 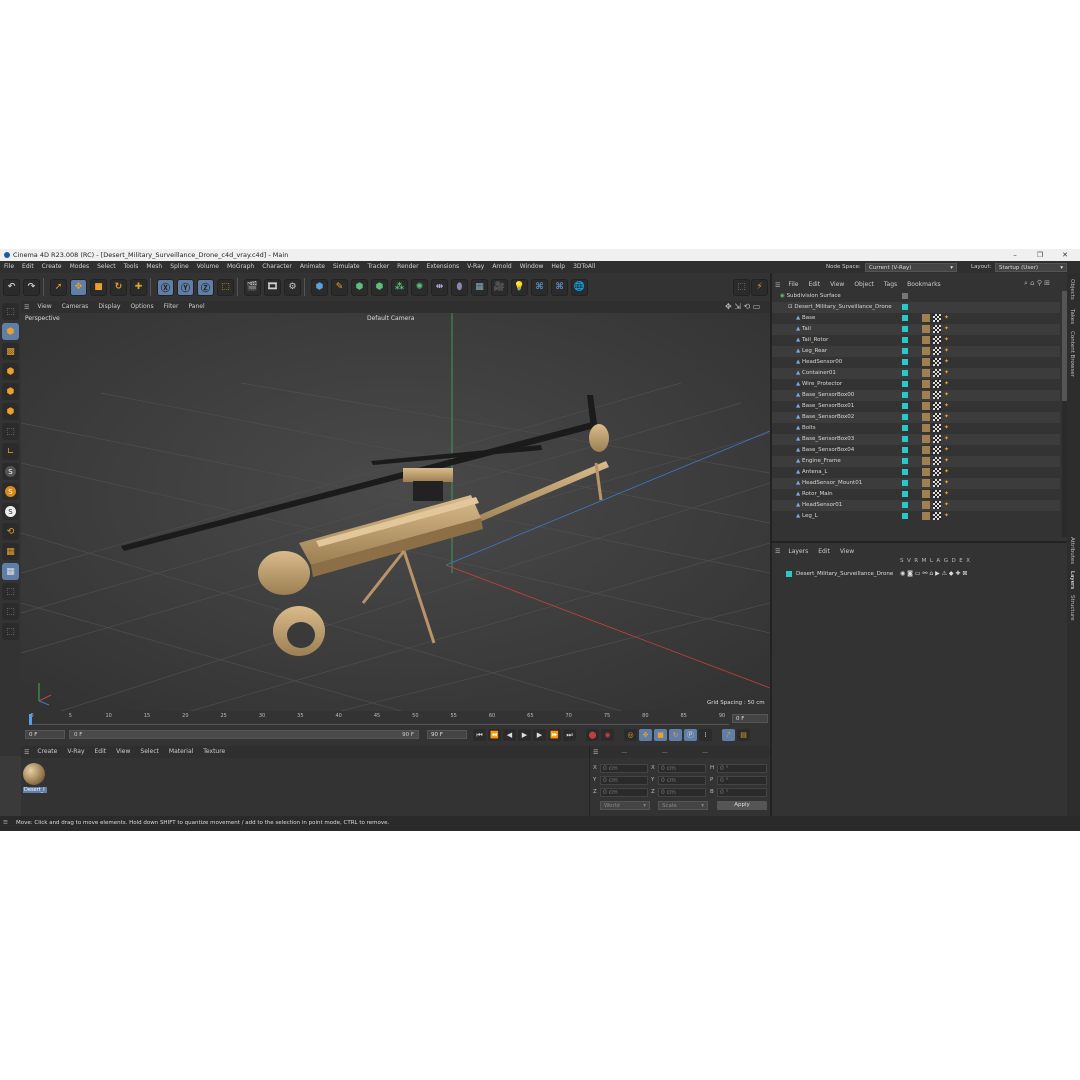 What do you see at coordinates (1037, 283) in the screenshot?
I see `search-icon: ⌕ ⌂ ⚲ ⊞` at bounding box center [1037, 283].